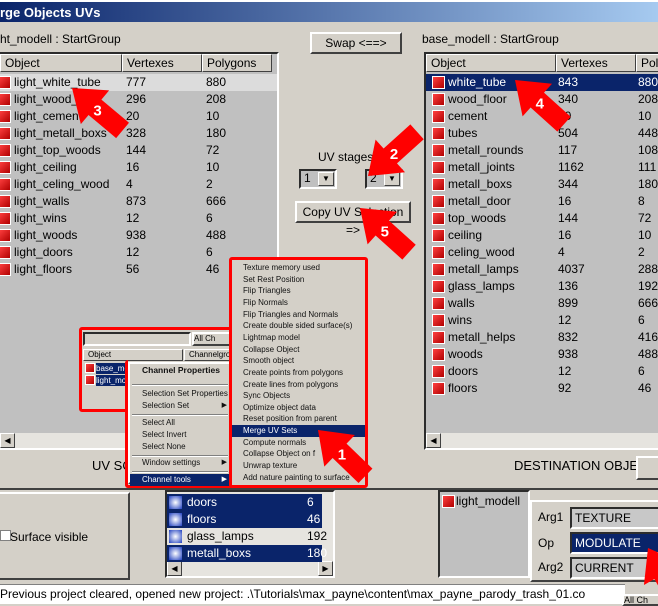 The height and width of the screenshot is (606, 658). What do you see at coordinates (614, 543) in the screenshot?
I see `op-select: MODULATE` at bounding box center [614, 543].